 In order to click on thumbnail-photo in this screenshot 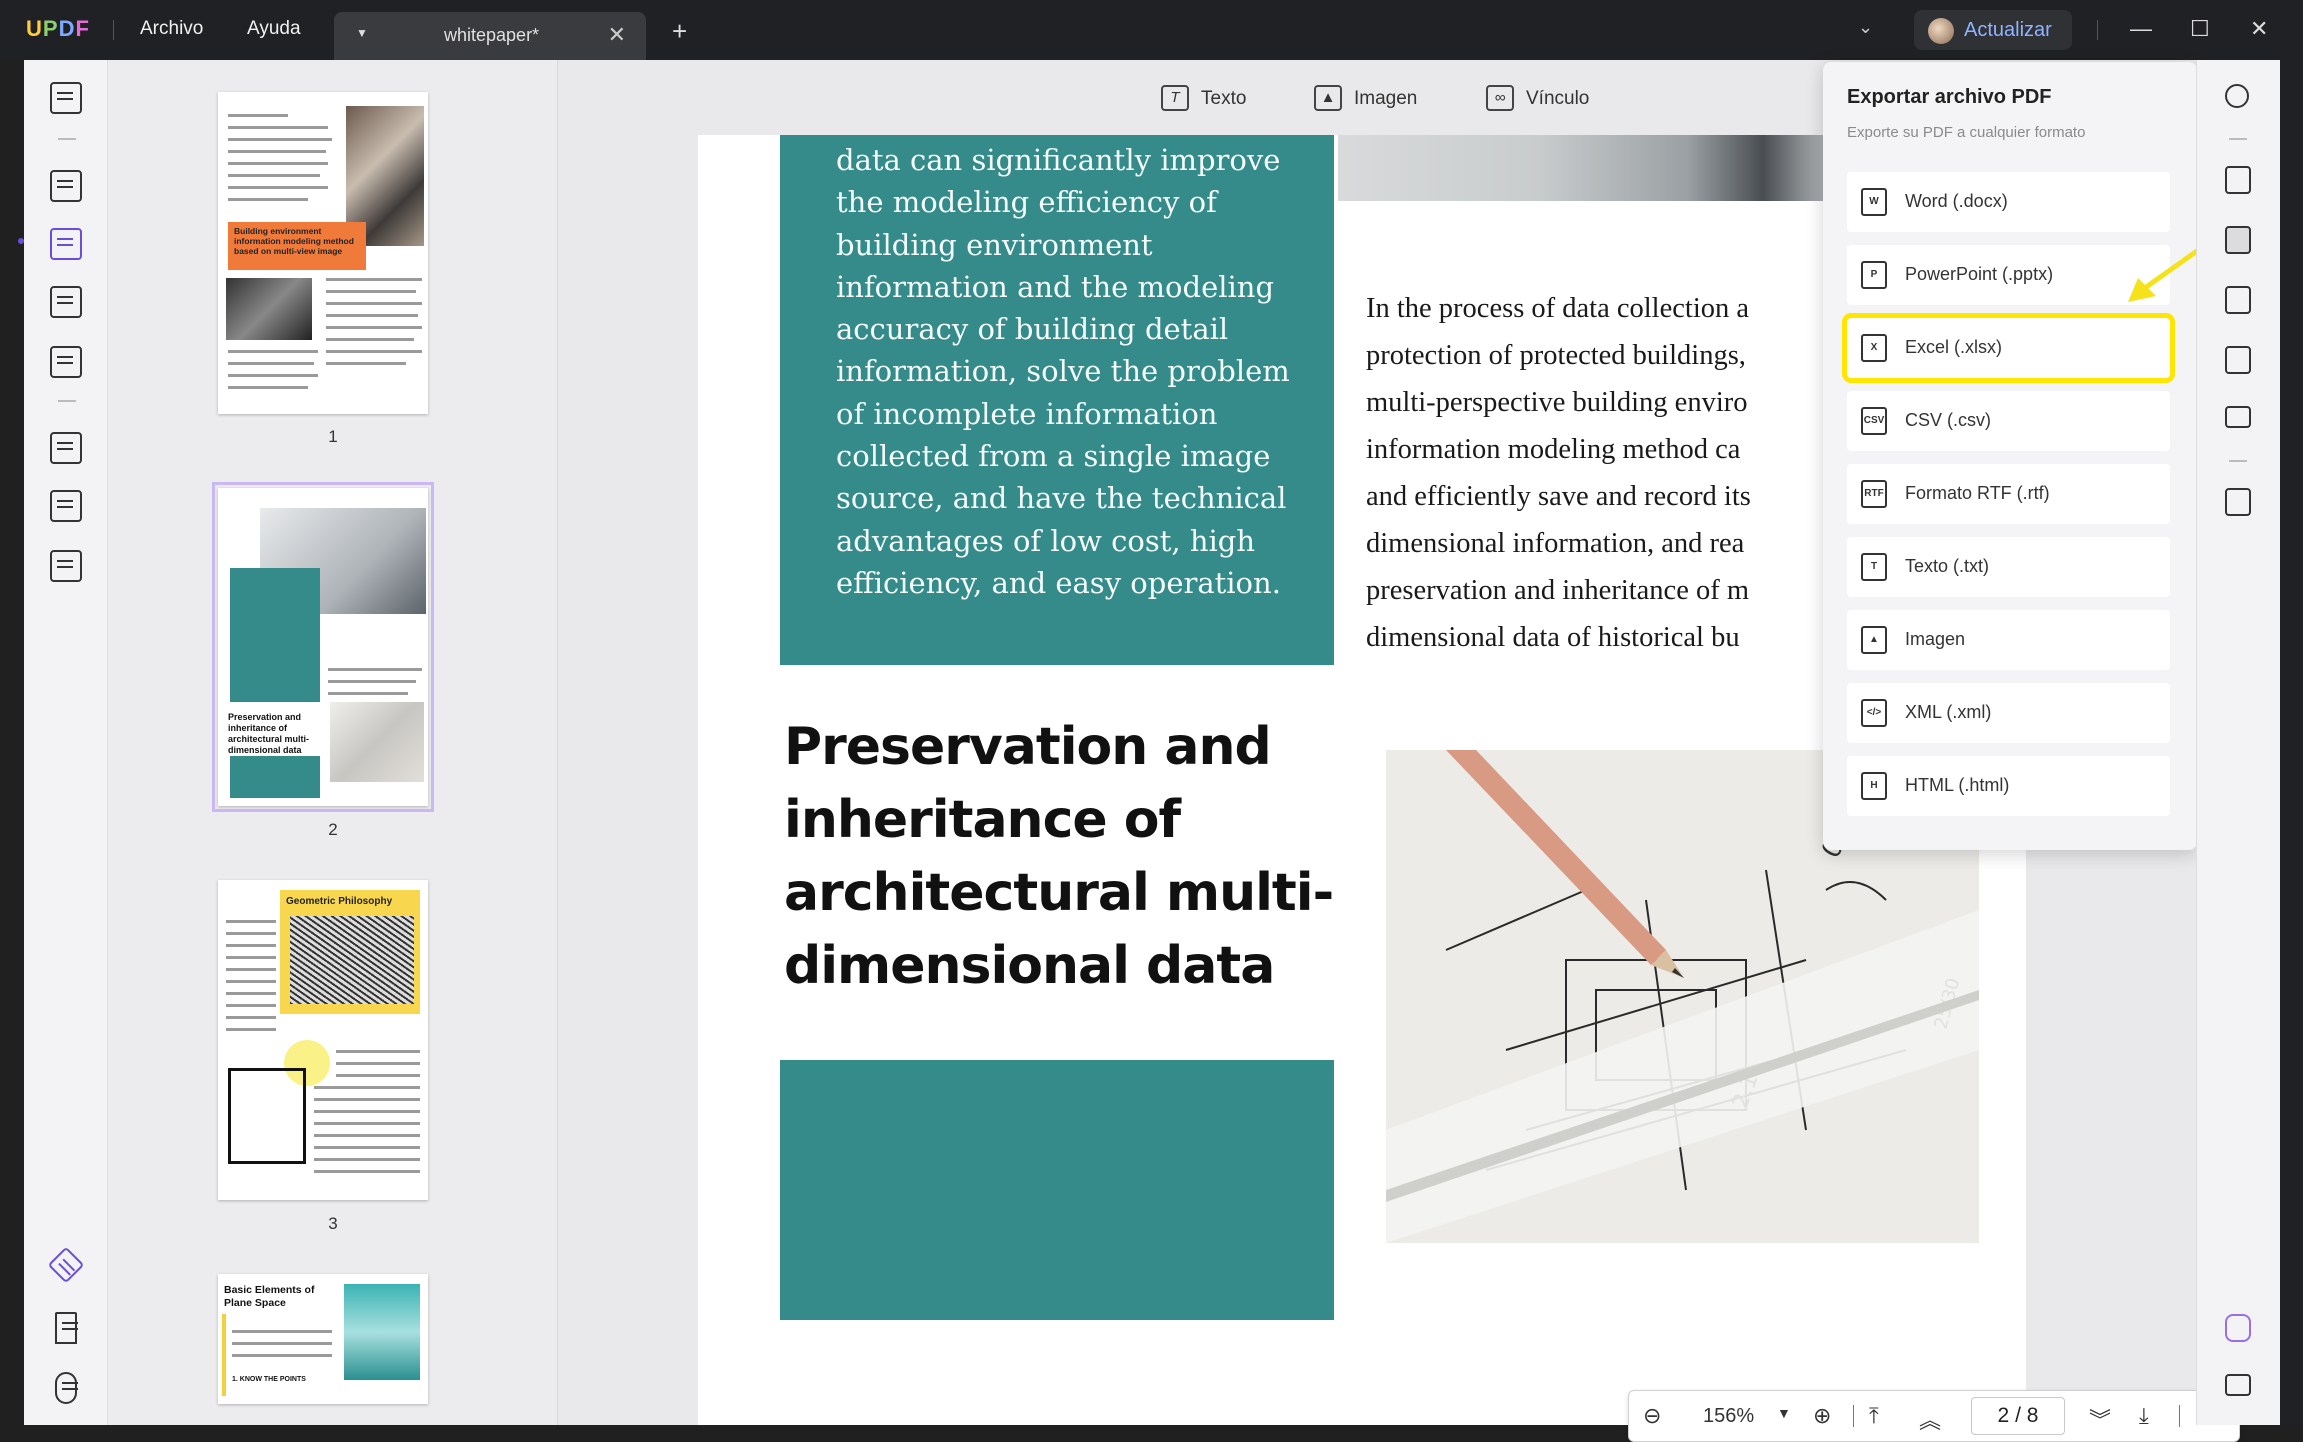, I will do `click(269, 309)`.